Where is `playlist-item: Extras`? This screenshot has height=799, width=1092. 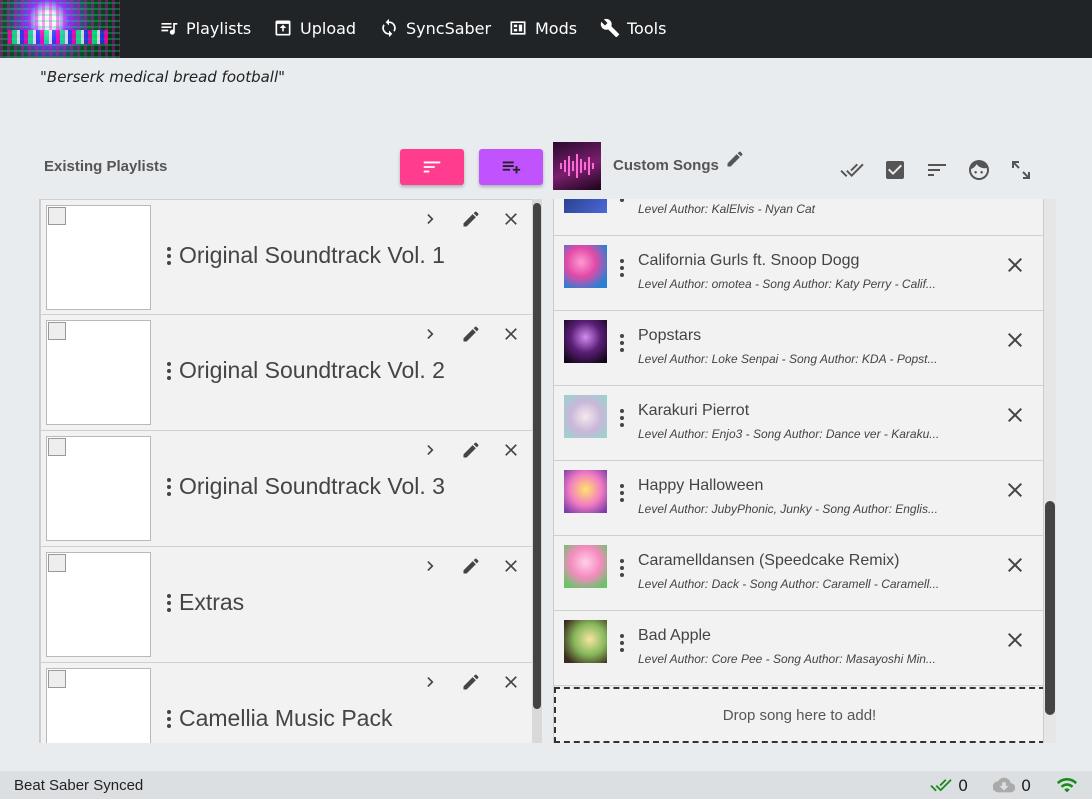 playlist-item: Extras is located at coordinates (286, 605).